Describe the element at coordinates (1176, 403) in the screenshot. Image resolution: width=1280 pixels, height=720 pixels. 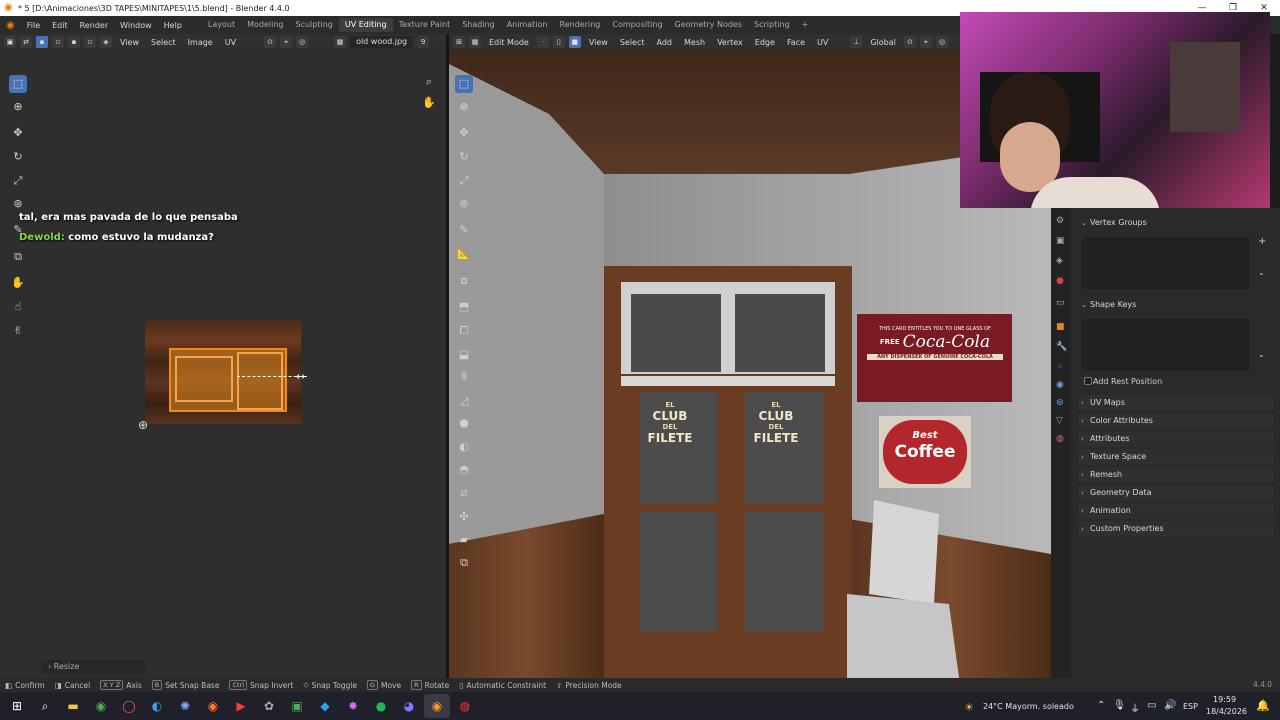
I see `uv-maps-panel: › UV Maps` at that location.